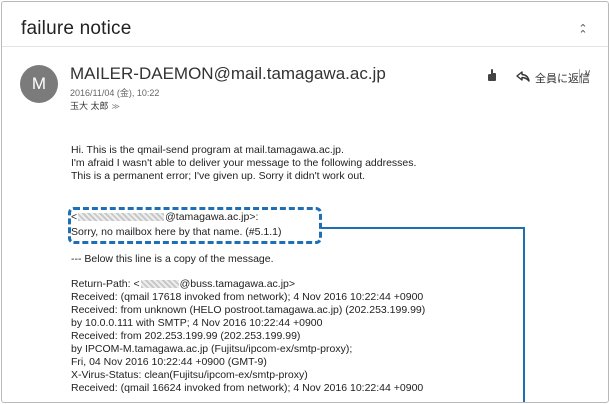 The height and width of the screenshot is (404, 610). I want to click on header-line: Fri, 04 Nov 2016 10:22:44 +0900 (GMT-9), so click(169, 362).